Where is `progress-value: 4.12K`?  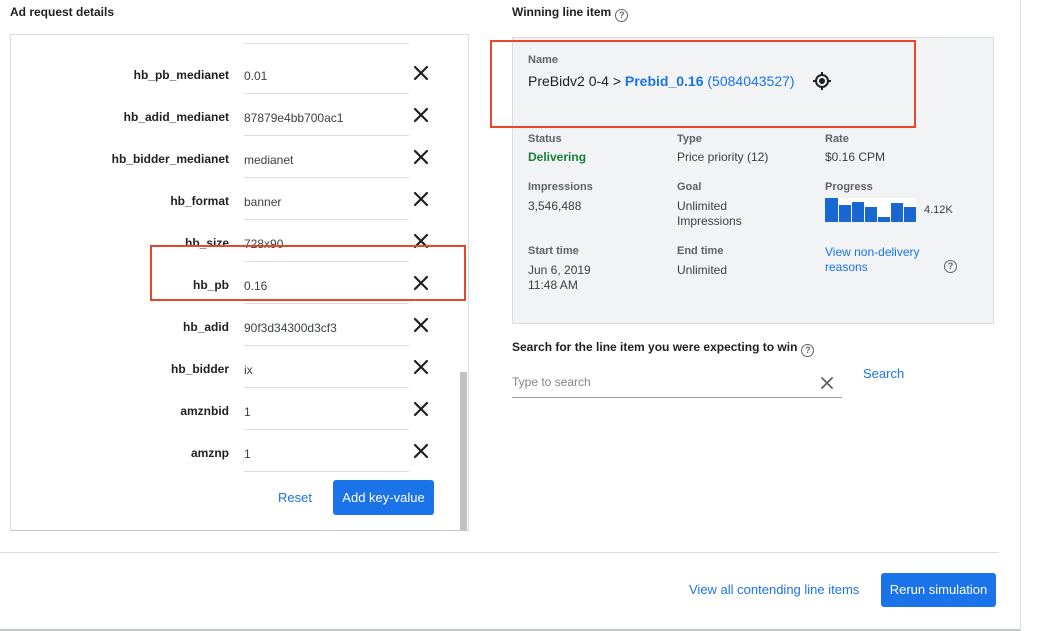
progress-value: 4.12K is located at coordinates (938, 210).